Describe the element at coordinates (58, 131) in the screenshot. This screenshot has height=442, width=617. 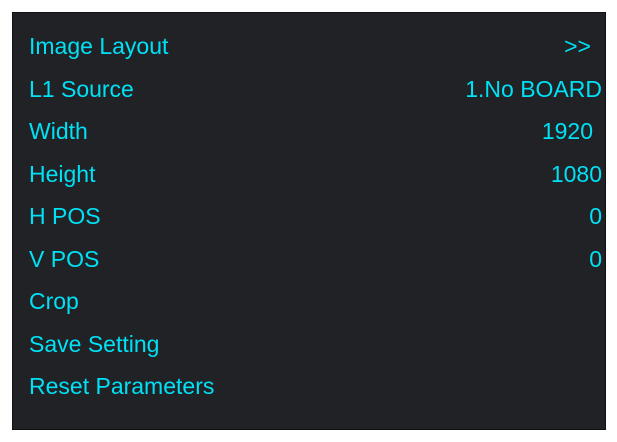
I see `menu-item-label: Width` at that location.